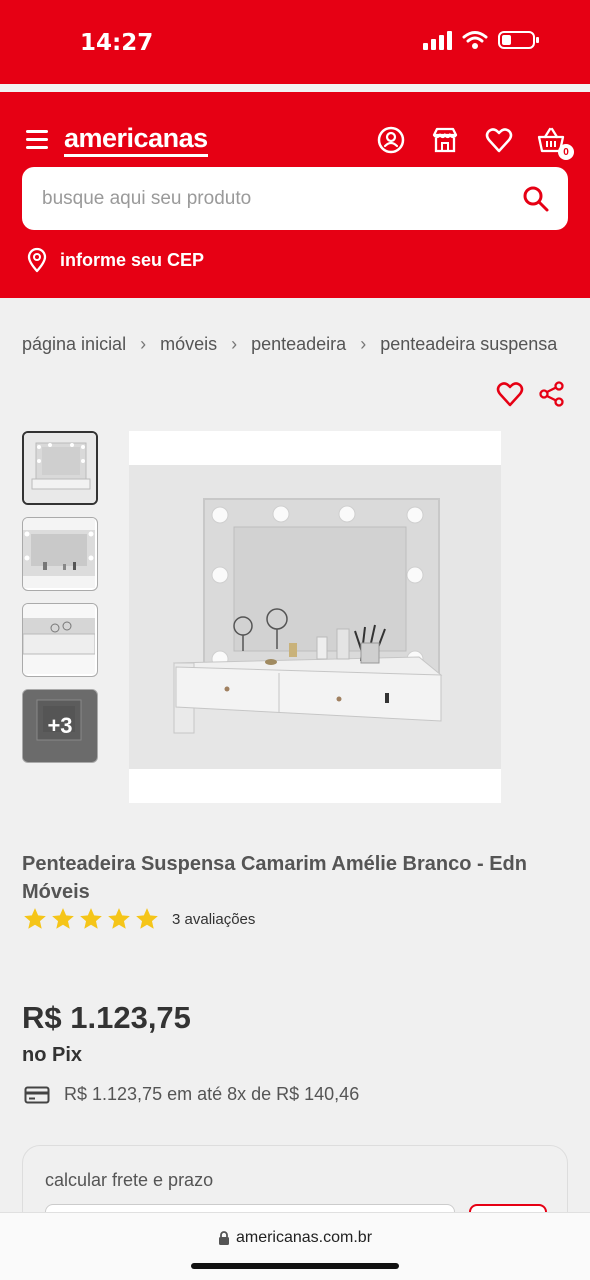 Image resolution: width=590 pixels, height=1280 pixels. Describe the element at coordinates (298, 344) in the screenshot. I see `breadcrumb-penteadeira: penteadeira` at that location.